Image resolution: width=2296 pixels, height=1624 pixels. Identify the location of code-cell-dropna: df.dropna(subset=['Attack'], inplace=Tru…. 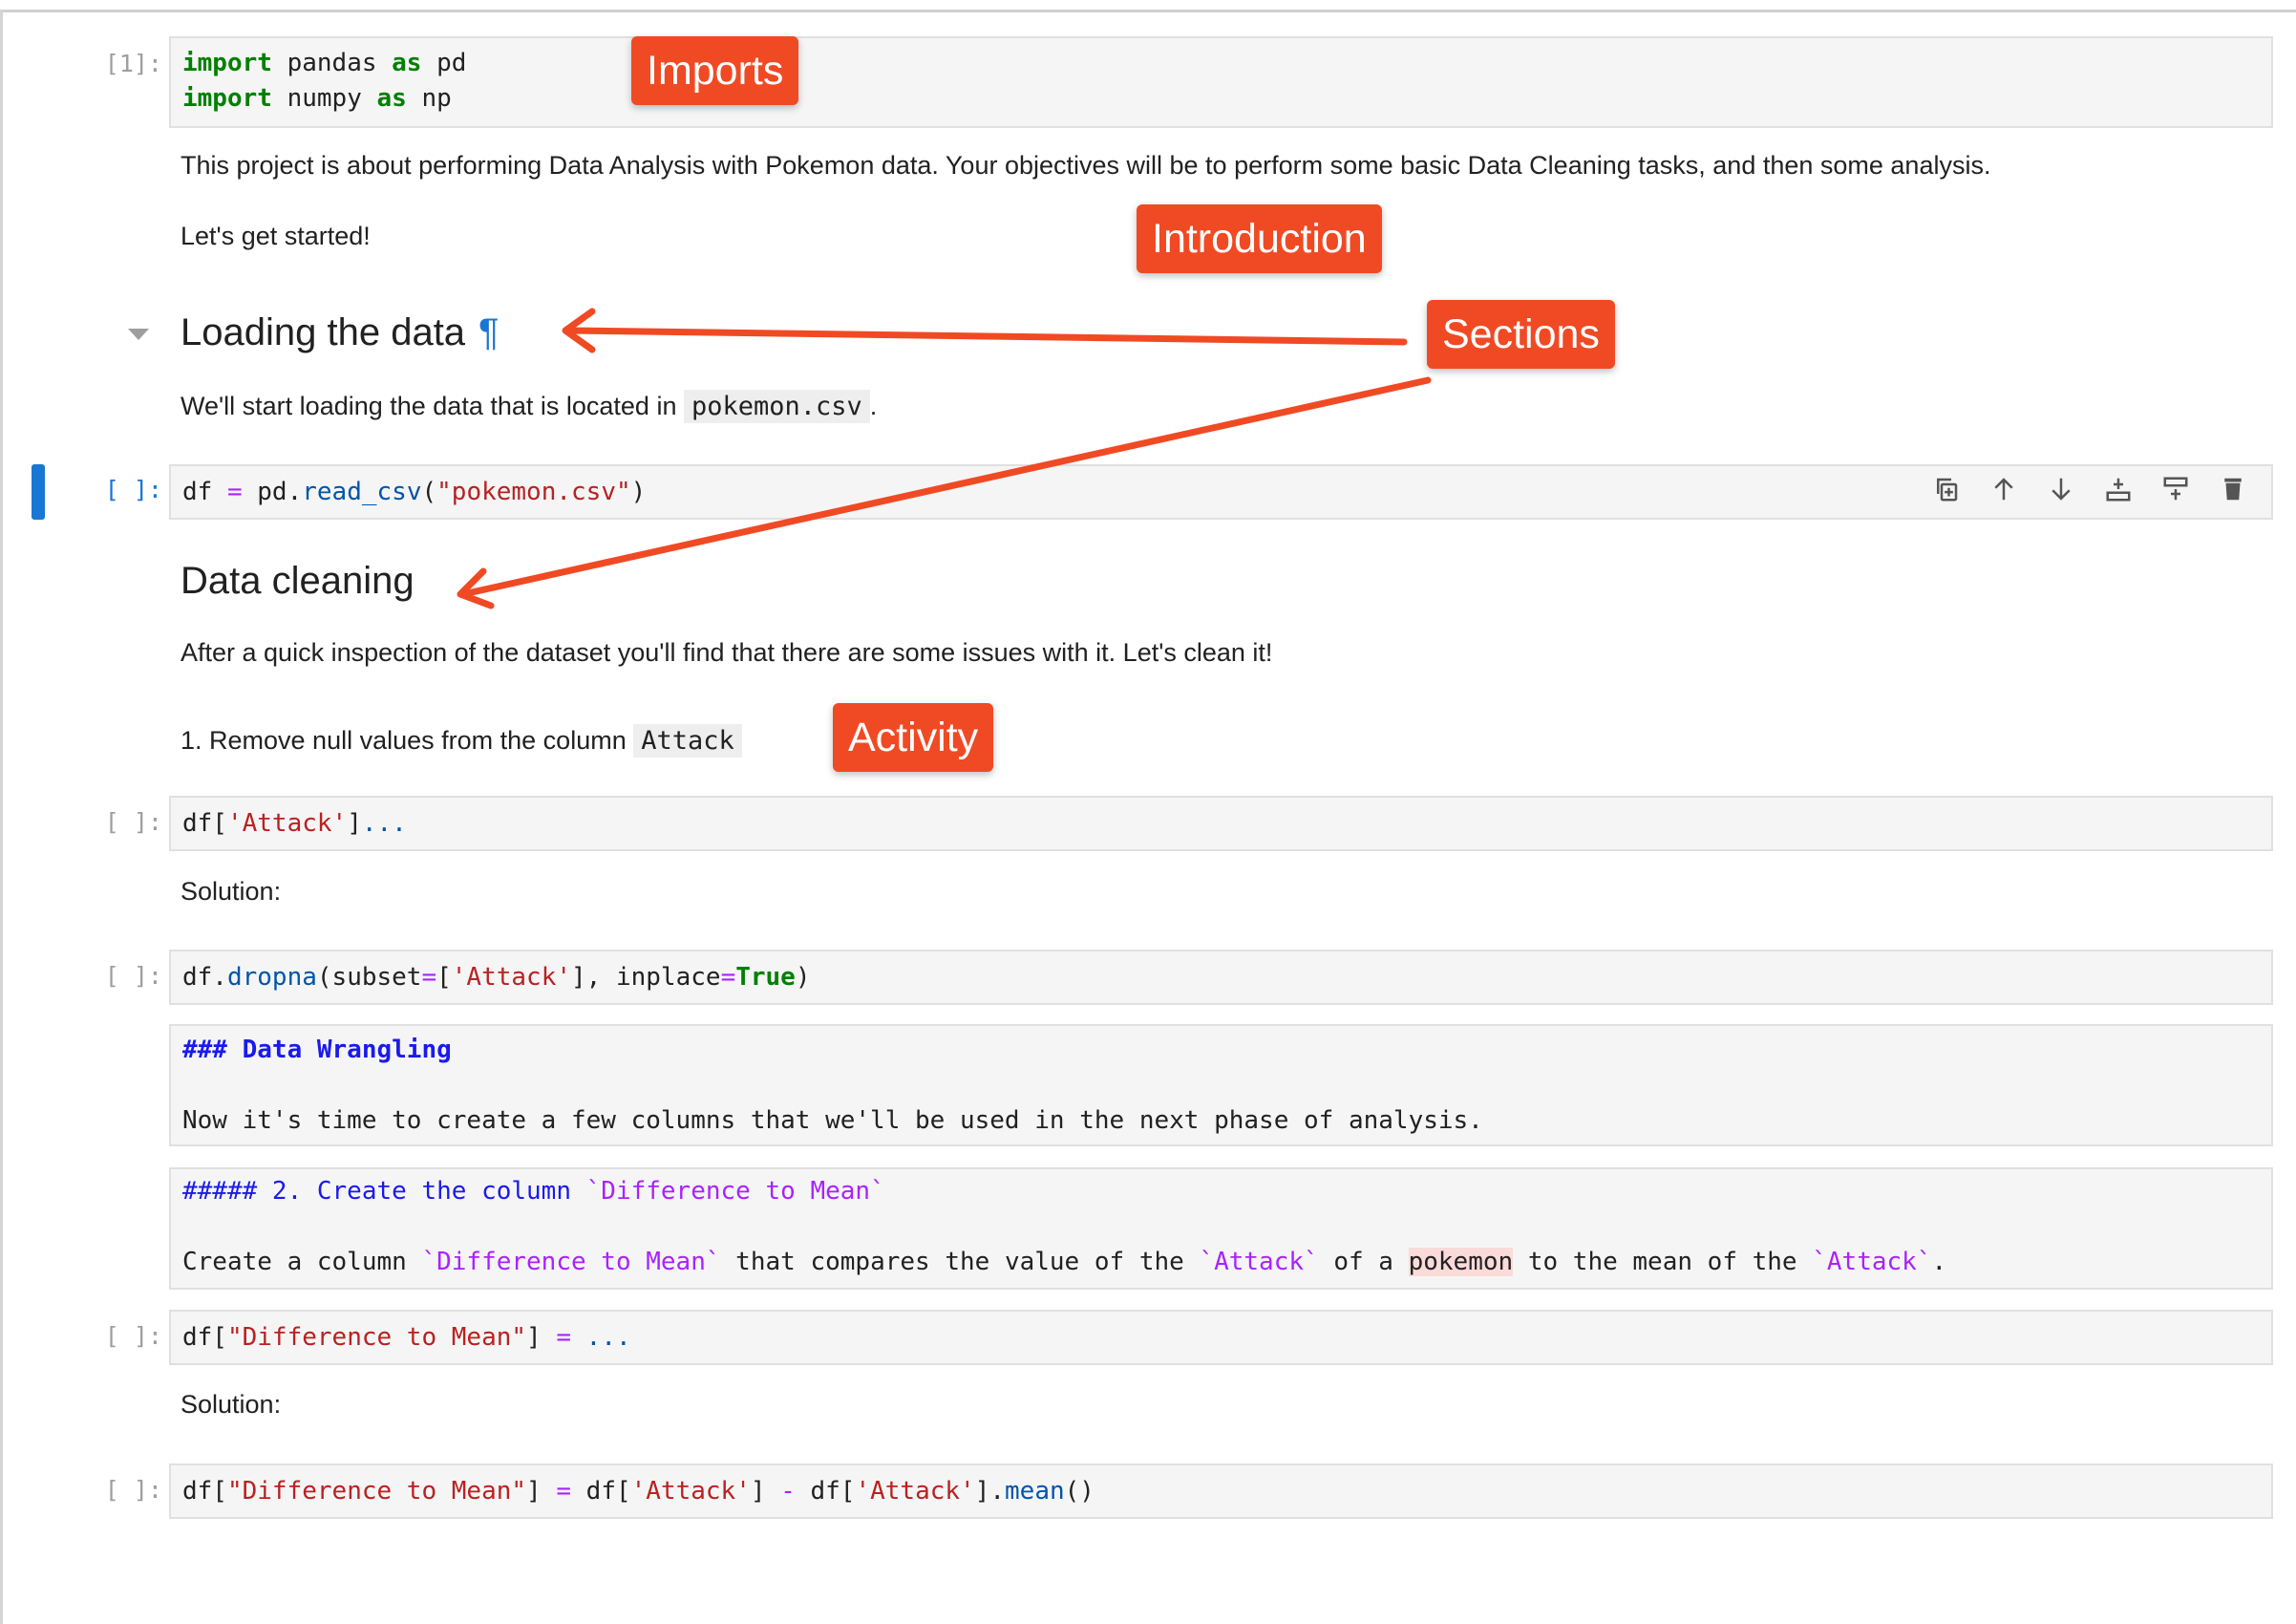
(1221, 978).